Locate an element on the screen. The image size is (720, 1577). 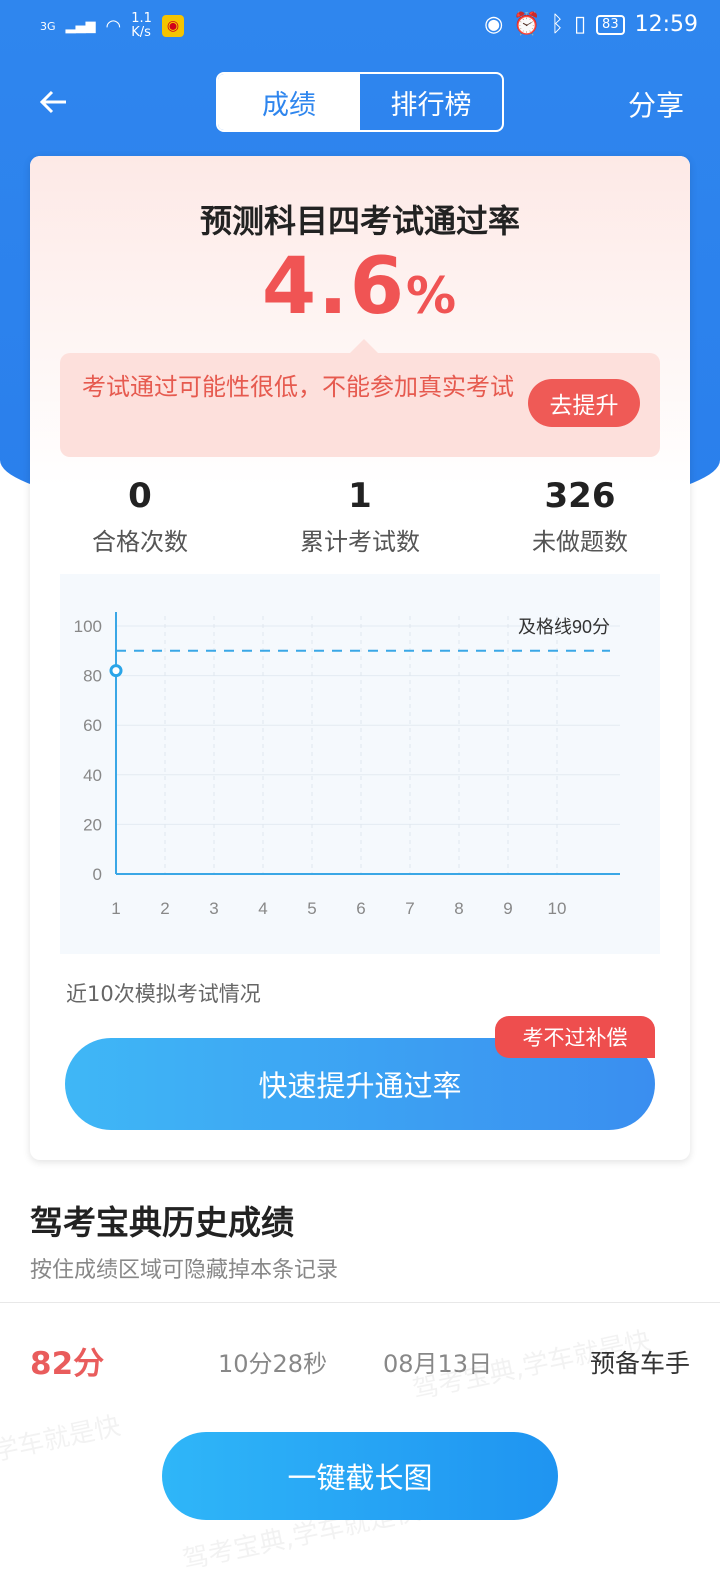
stat-undone-questions: 326 未做题数 is located at coordinates (580, 516).